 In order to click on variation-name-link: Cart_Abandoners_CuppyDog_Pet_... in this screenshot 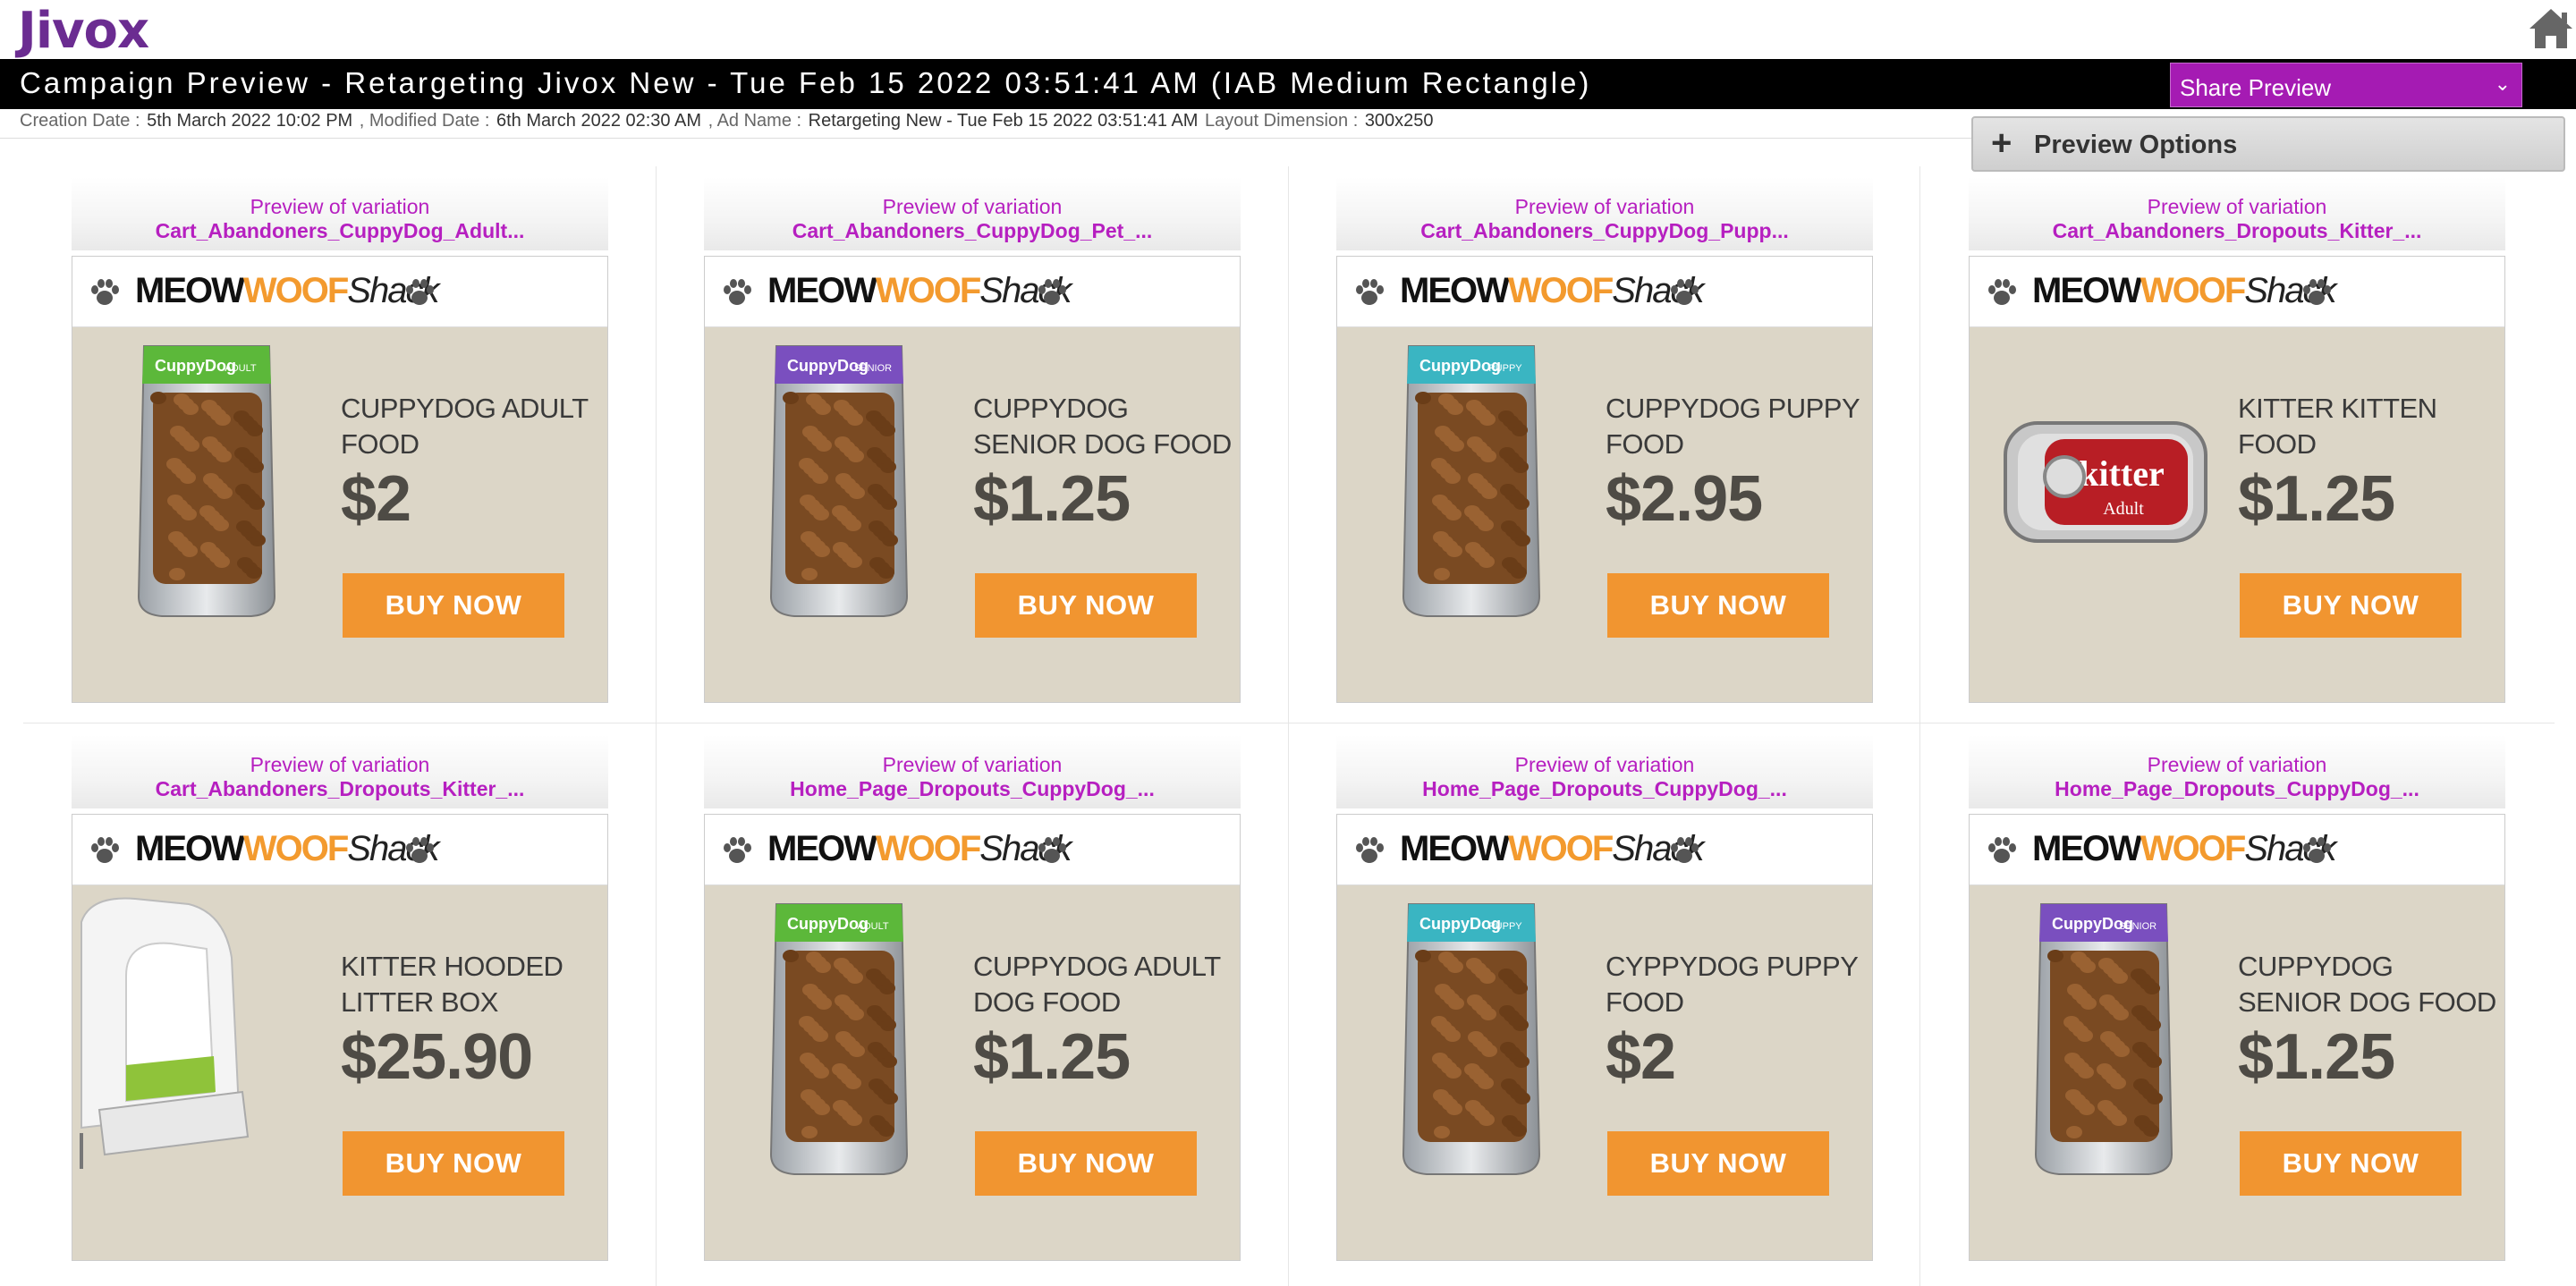, I will do `click(972, 231)`.